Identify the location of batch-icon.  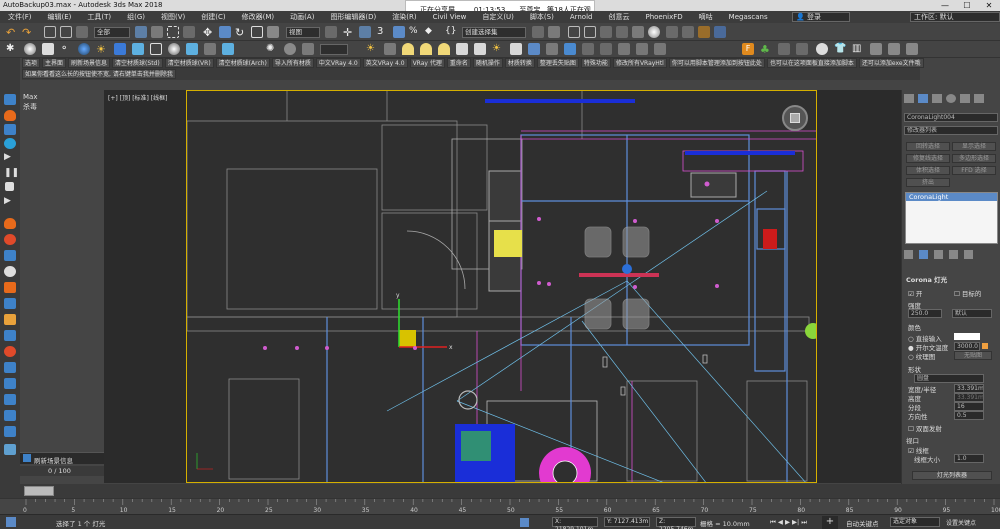
(642, 49).